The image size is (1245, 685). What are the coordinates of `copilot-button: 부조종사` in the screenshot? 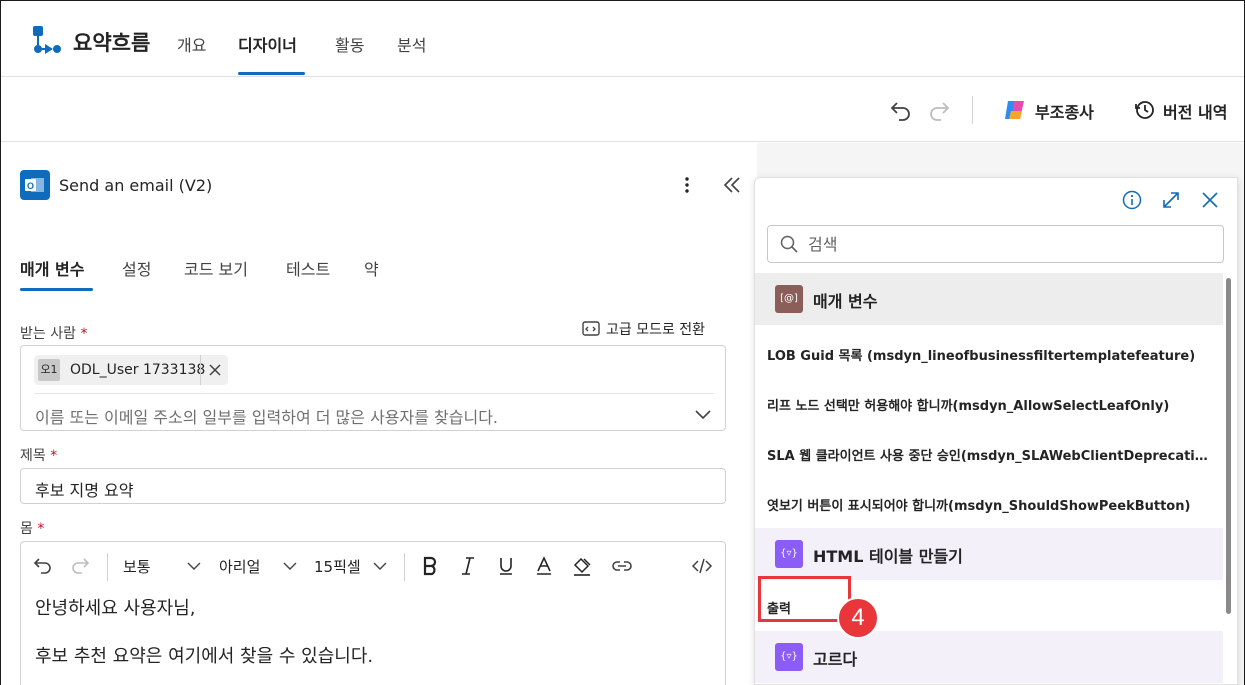 It's located at (1064, 111).